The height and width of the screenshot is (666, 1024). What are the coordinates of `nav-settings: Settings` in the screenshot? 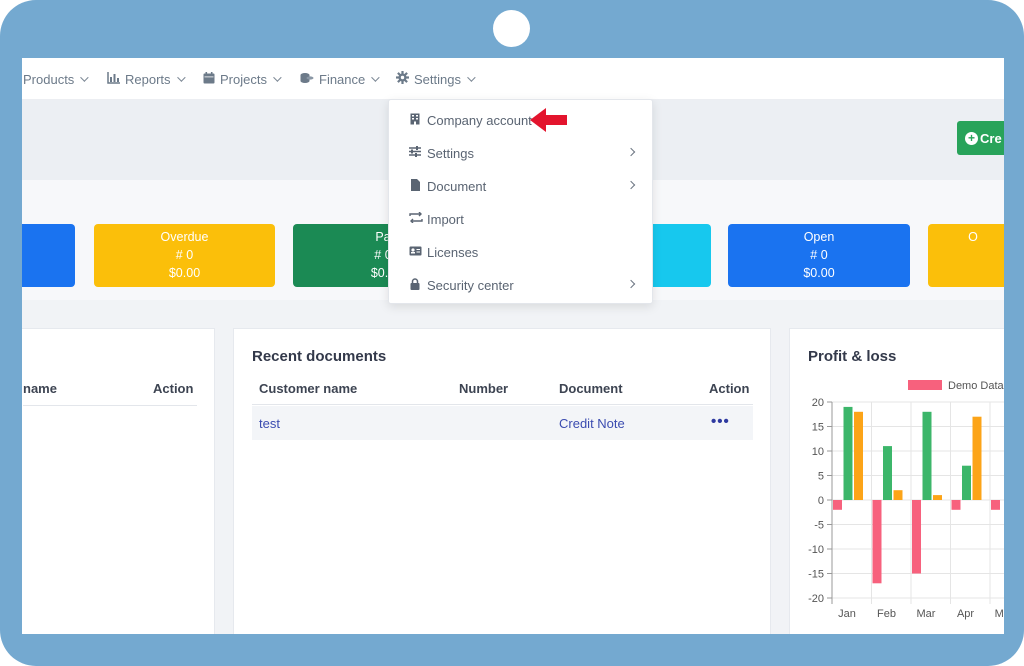 It's located at (436, 79).